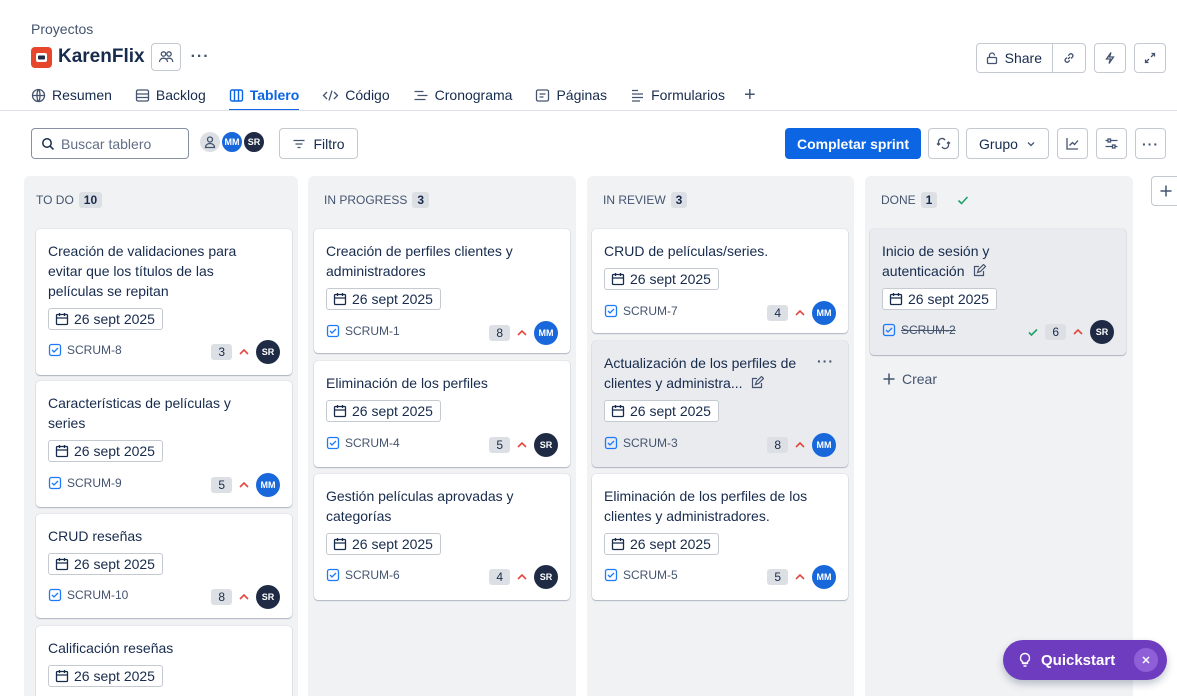  Describe the element at coordinates (62, 29) in the screenshot. I see `breadcrumb: Proyectos` at that location.